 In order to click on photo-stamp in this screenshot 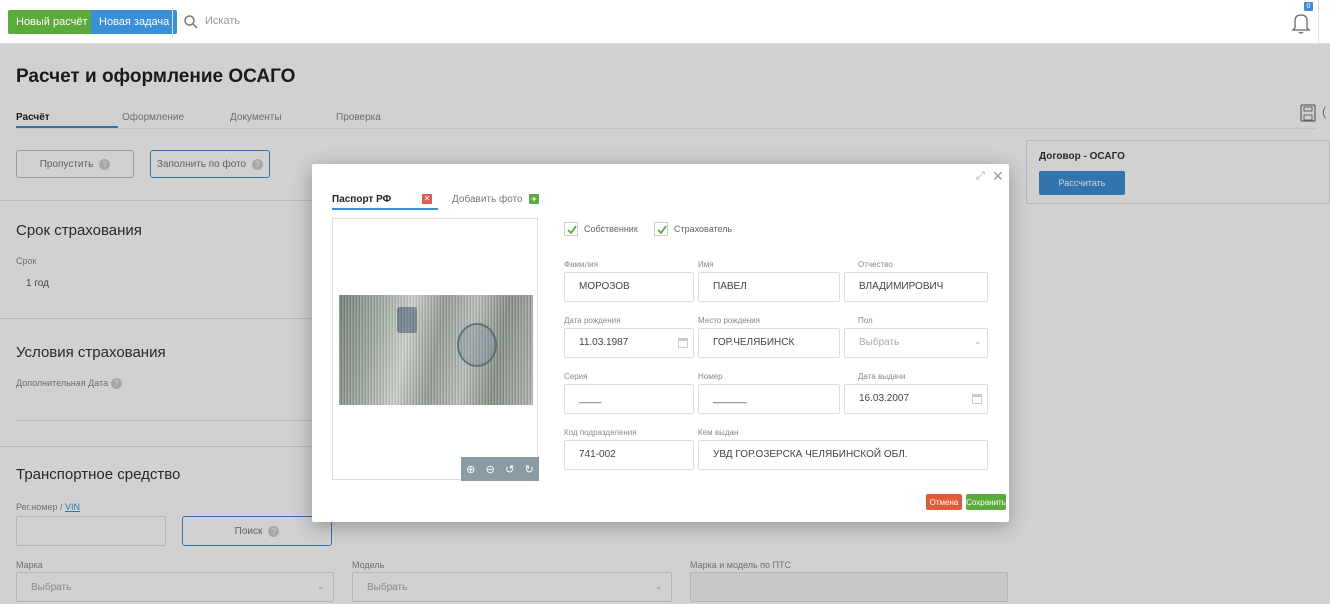, I will do `click(477, 345)`.